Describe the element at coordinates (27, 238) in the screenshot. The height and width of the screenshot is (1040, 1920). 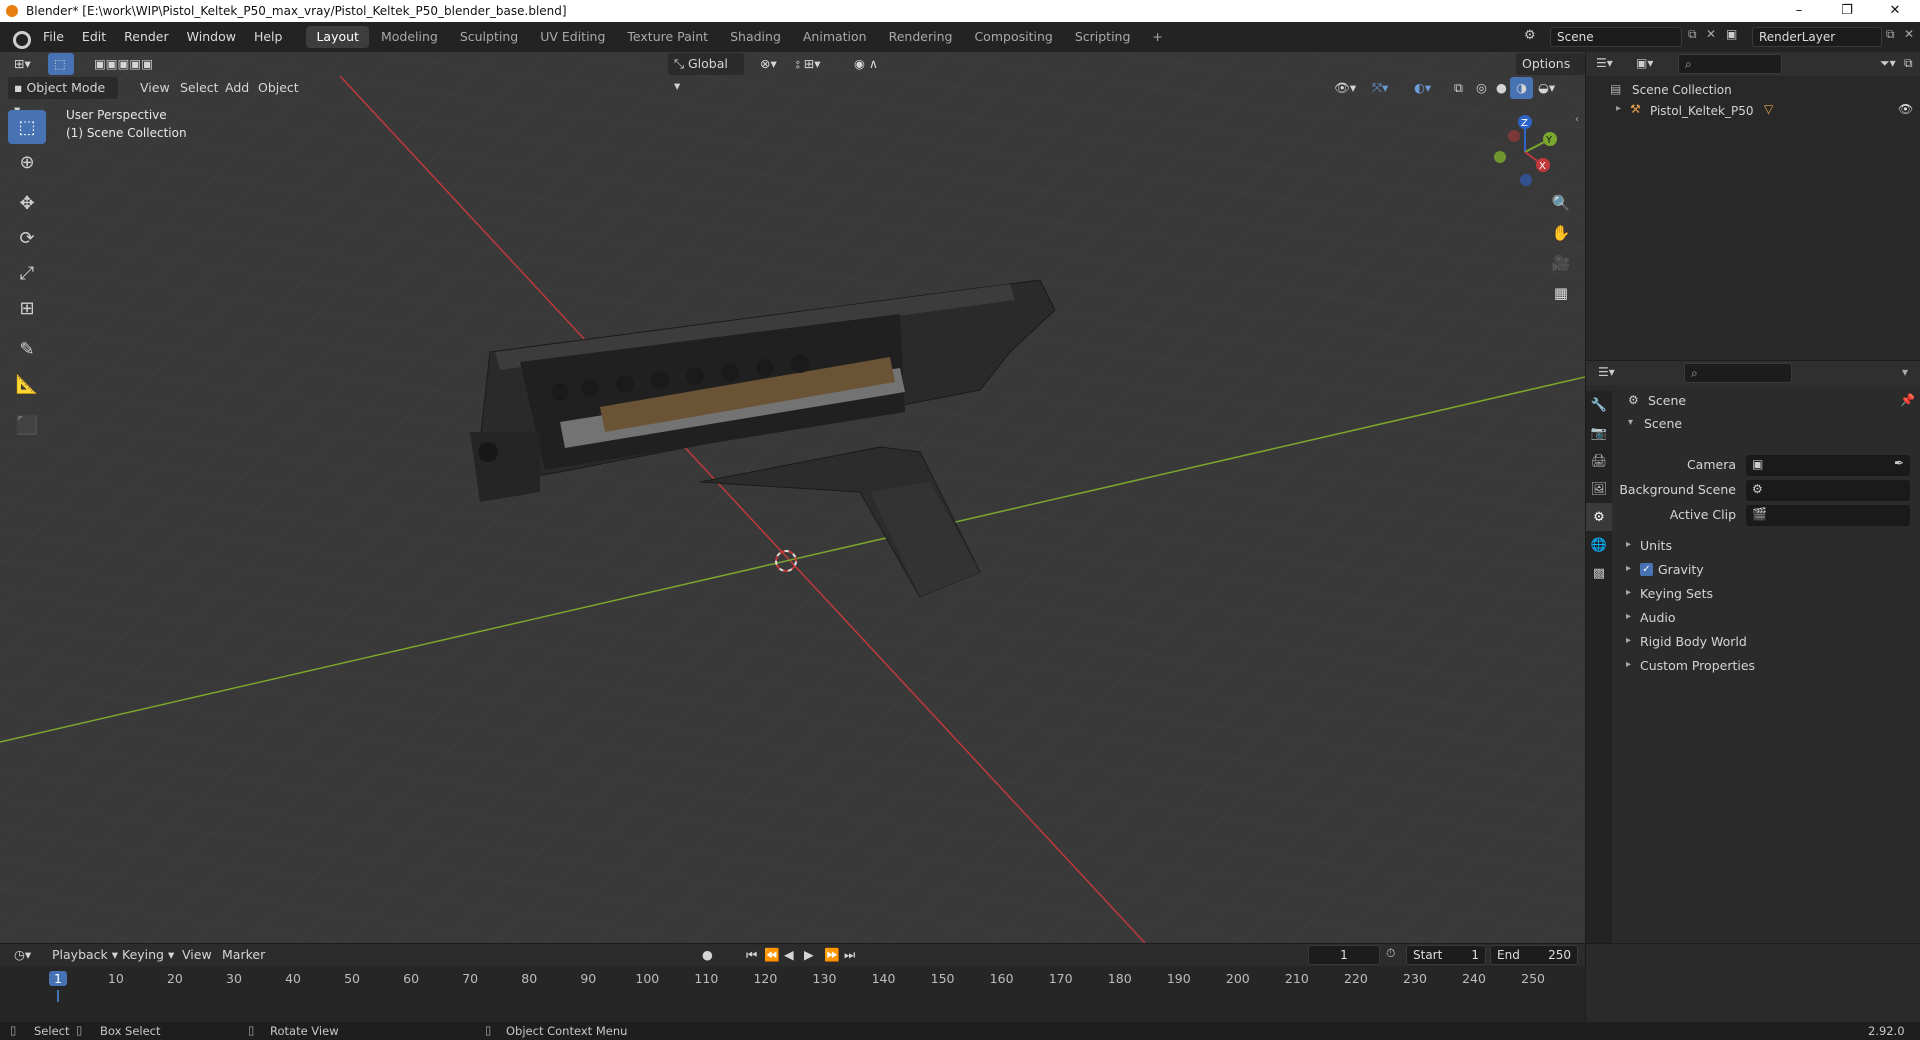
I see `rotate-tool-icon: ⟳` at that location.